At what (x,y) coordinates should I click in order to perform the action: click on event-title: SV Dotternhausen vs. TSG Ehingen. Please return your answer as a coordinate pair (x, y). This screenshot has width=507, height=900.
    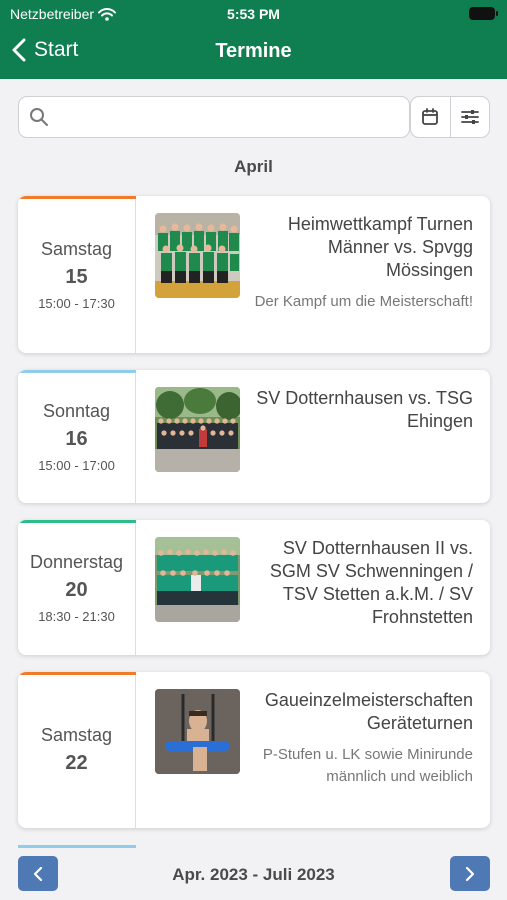
    Looking at the image, I should click on (364, 409).